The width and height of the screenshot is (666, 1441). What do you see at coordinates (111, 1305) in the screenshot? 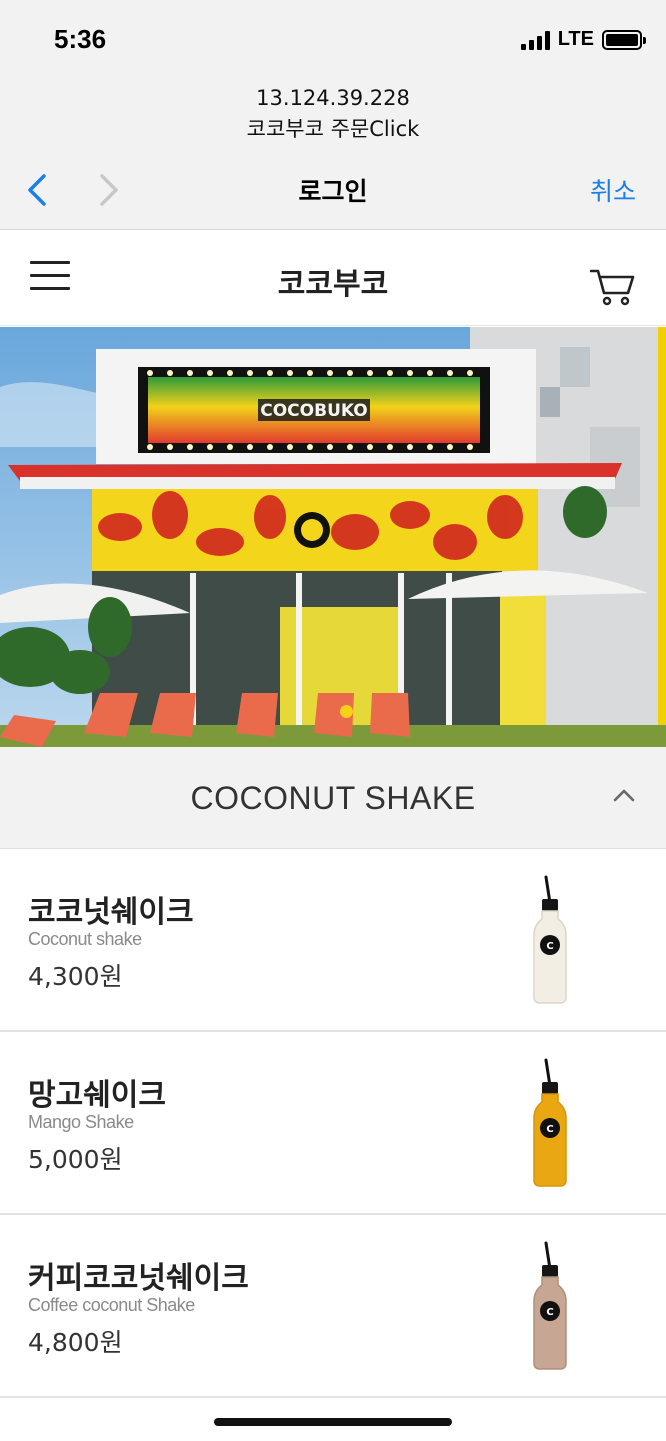
I see `item-name-en: Coffee coconut Shake` at bounding box center [111, 1305].